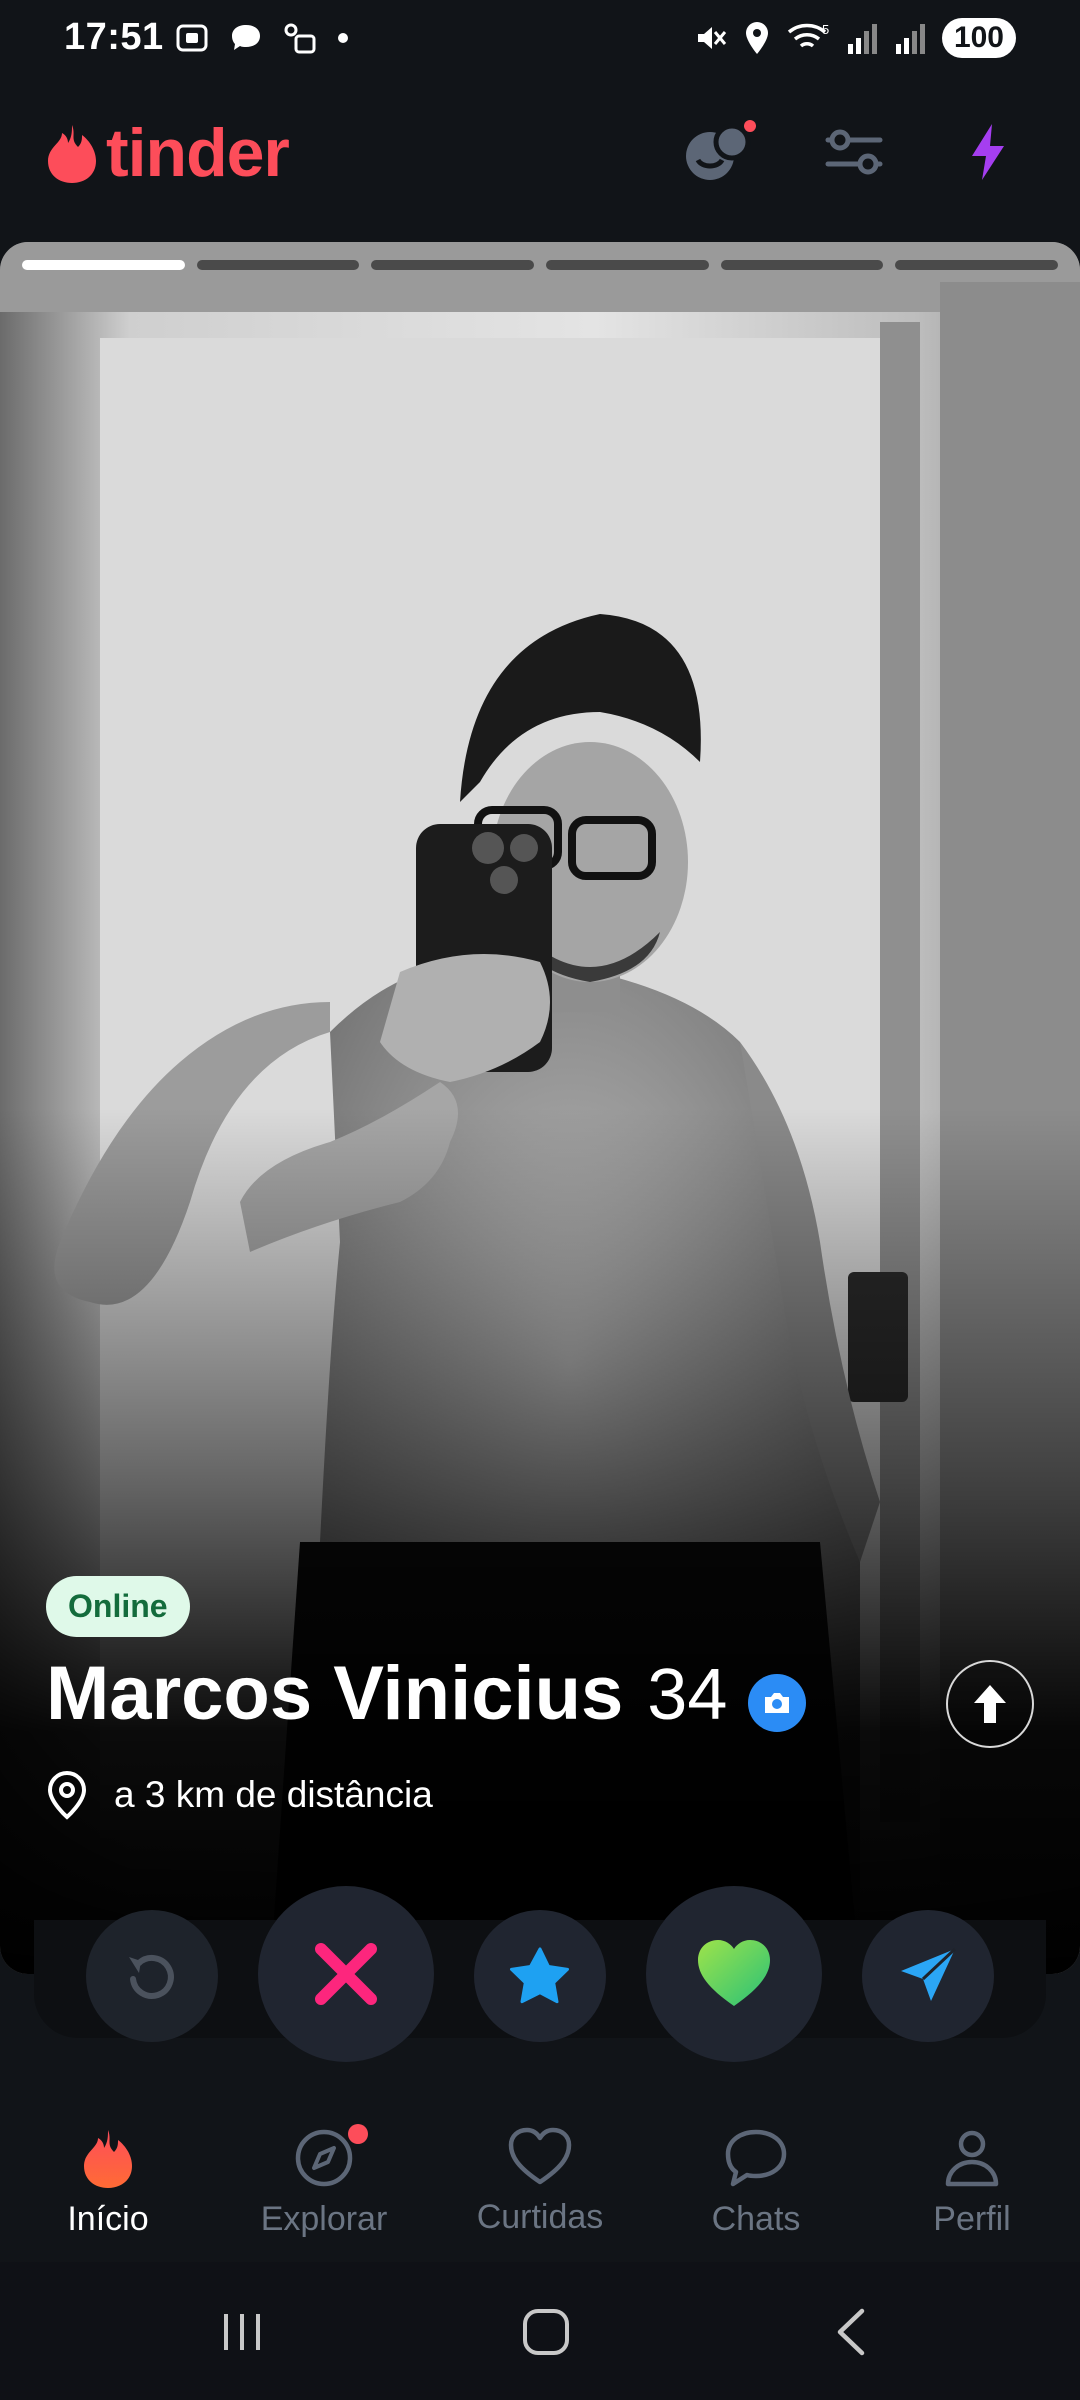 This screenshot has height=2400, width=1080. What do you see at coordinates (72, 154) in the screenshot?
I see `flame-logo-icon` at bounding box center [72, 154].